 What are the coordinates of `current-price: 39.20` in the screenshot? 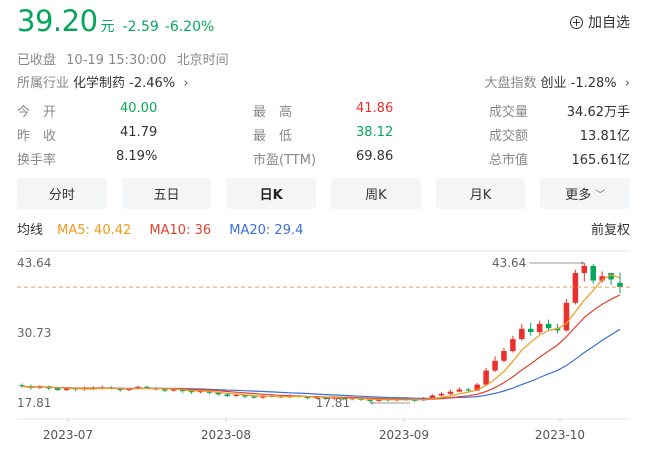 It's located at (57, 21).